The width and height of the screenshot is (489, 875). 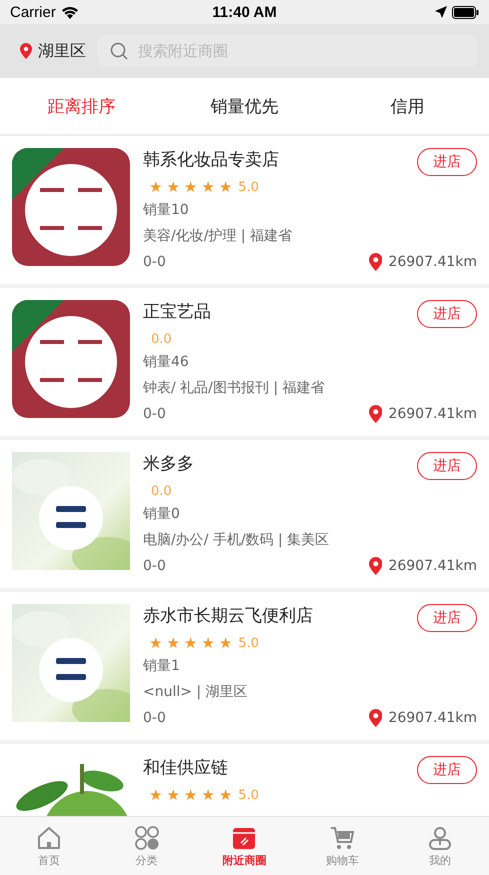 What do you see at coordinates (168, 464) in the screenshot?
I see `store-name: 米多多` at bounding box center [168, 464].